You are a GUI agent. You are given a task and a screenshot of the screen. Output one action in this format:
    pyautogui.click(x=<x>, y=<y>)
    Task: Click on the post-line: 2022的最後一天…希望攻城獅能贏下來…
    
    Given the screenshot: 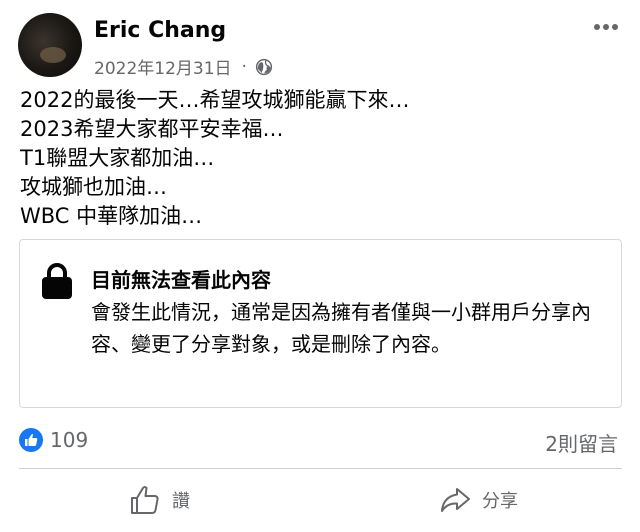 What is the action you would take?
    pyautogui.click(x=215, y=100)
    